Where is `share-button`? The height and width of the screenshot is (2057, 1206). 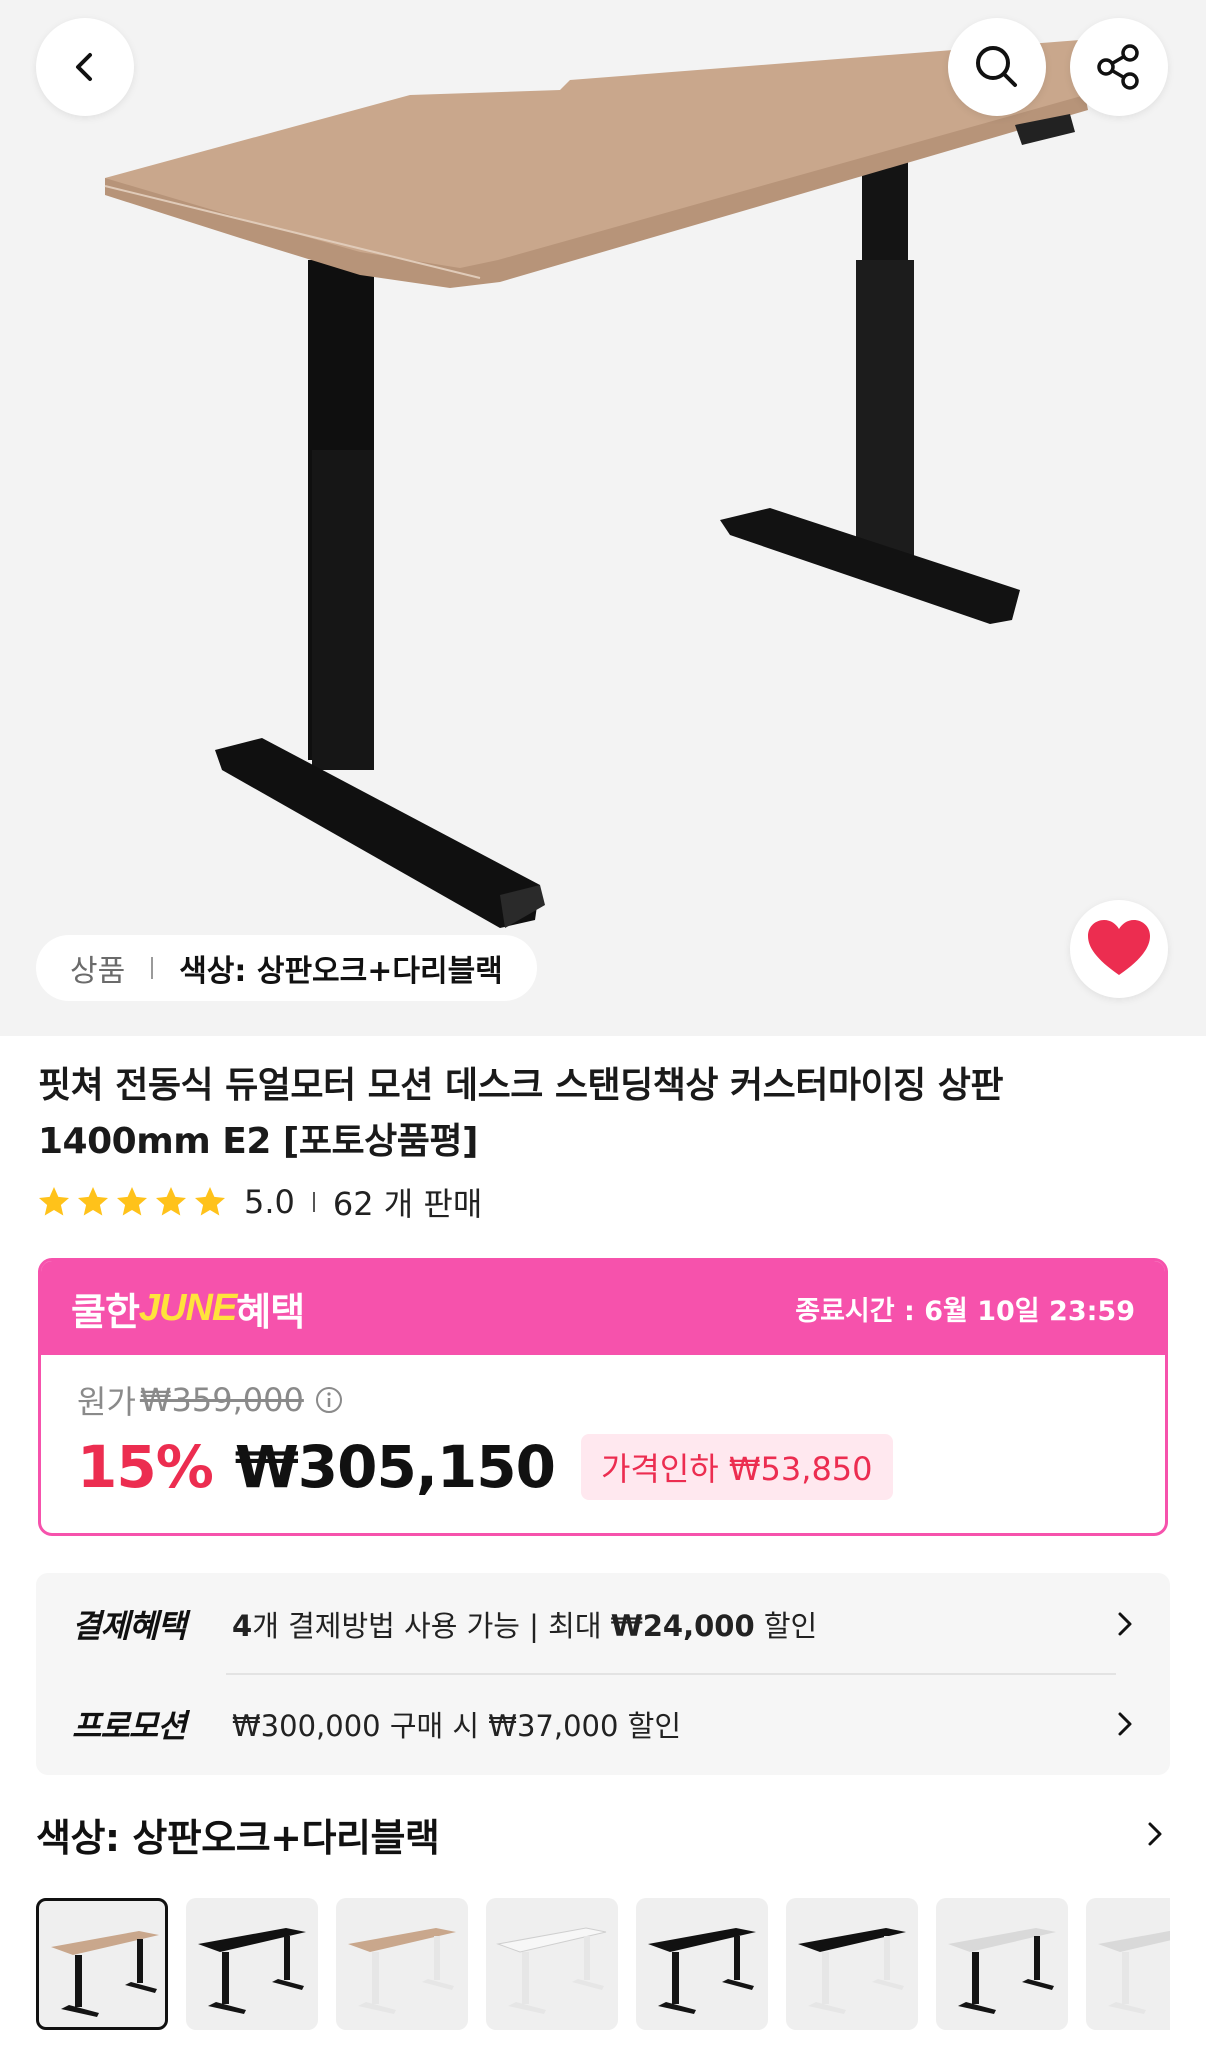 share-button is located at coordinates (1119, 67).